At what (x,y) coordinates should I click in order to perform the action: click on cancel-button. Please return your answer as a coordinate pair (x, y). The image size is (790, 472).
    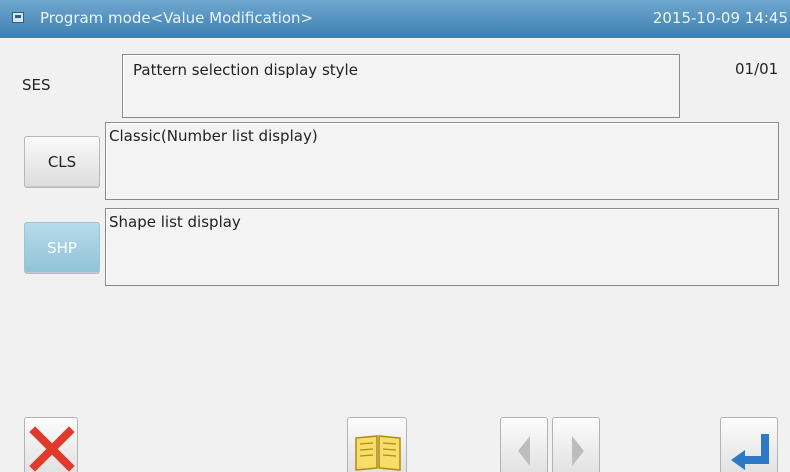
    Looking at the image, I should click on (51, 444).